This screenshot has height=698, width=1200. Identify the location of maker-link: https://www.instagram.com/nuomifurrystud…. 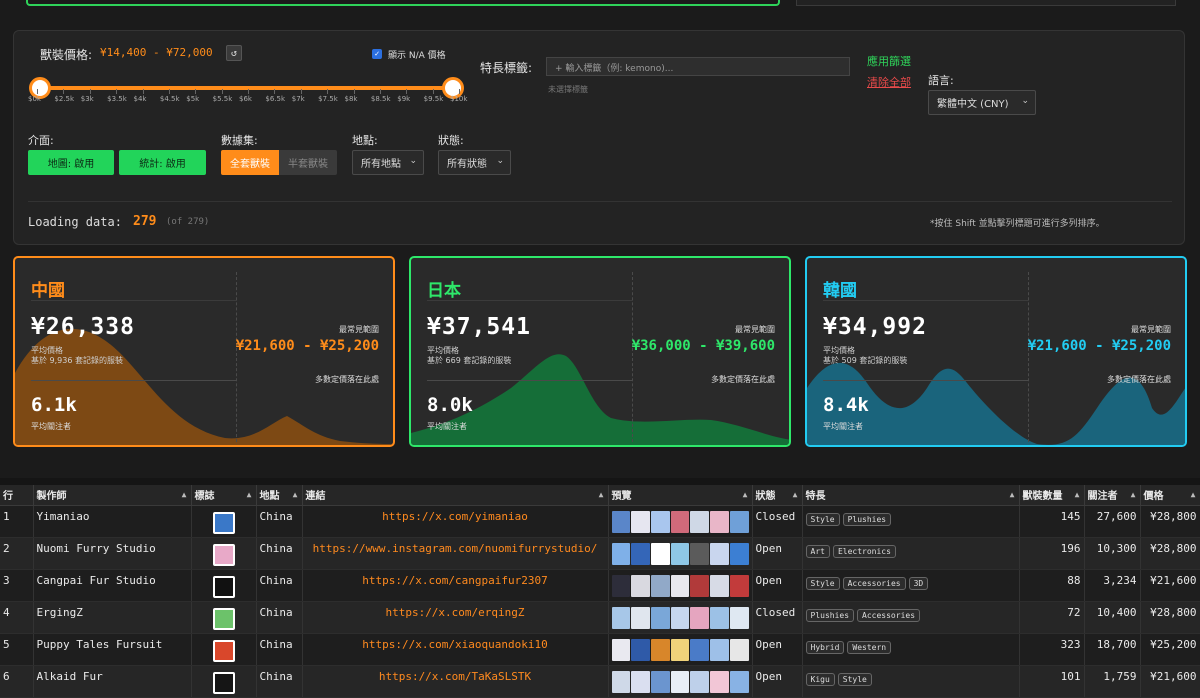
(455, 553).